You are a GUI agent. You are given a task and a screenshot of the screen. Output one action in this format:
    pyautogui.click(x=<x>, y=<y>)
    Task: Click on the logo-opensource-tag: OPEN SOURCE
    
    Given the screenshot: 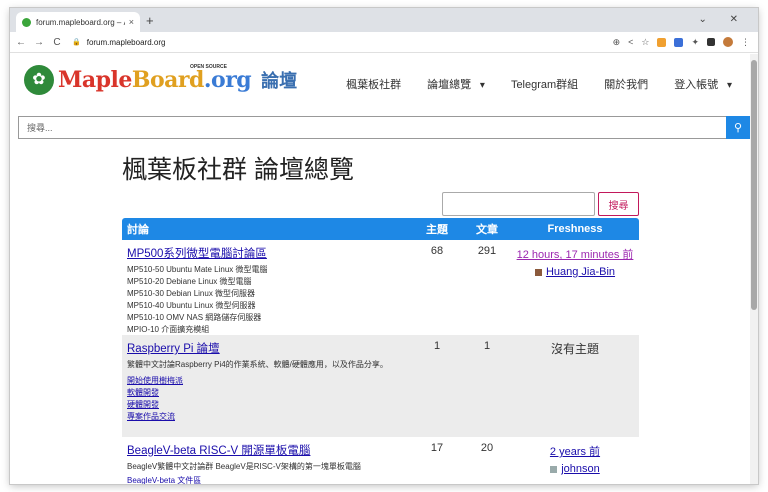 What is the action you would take?
    pyautogui.click(x=208, y=67)
    